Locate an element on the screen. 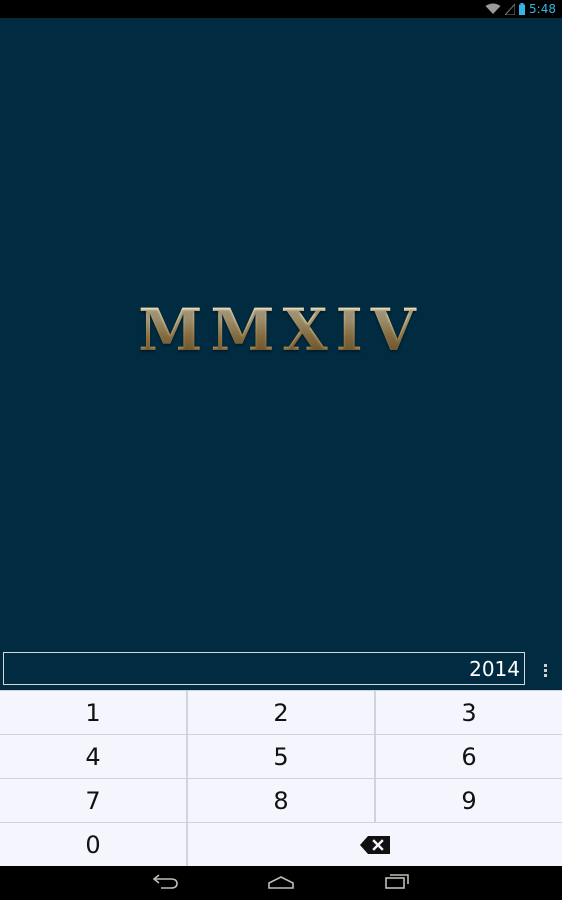  overflow-menu-icon is located at coordinates (545, 670).